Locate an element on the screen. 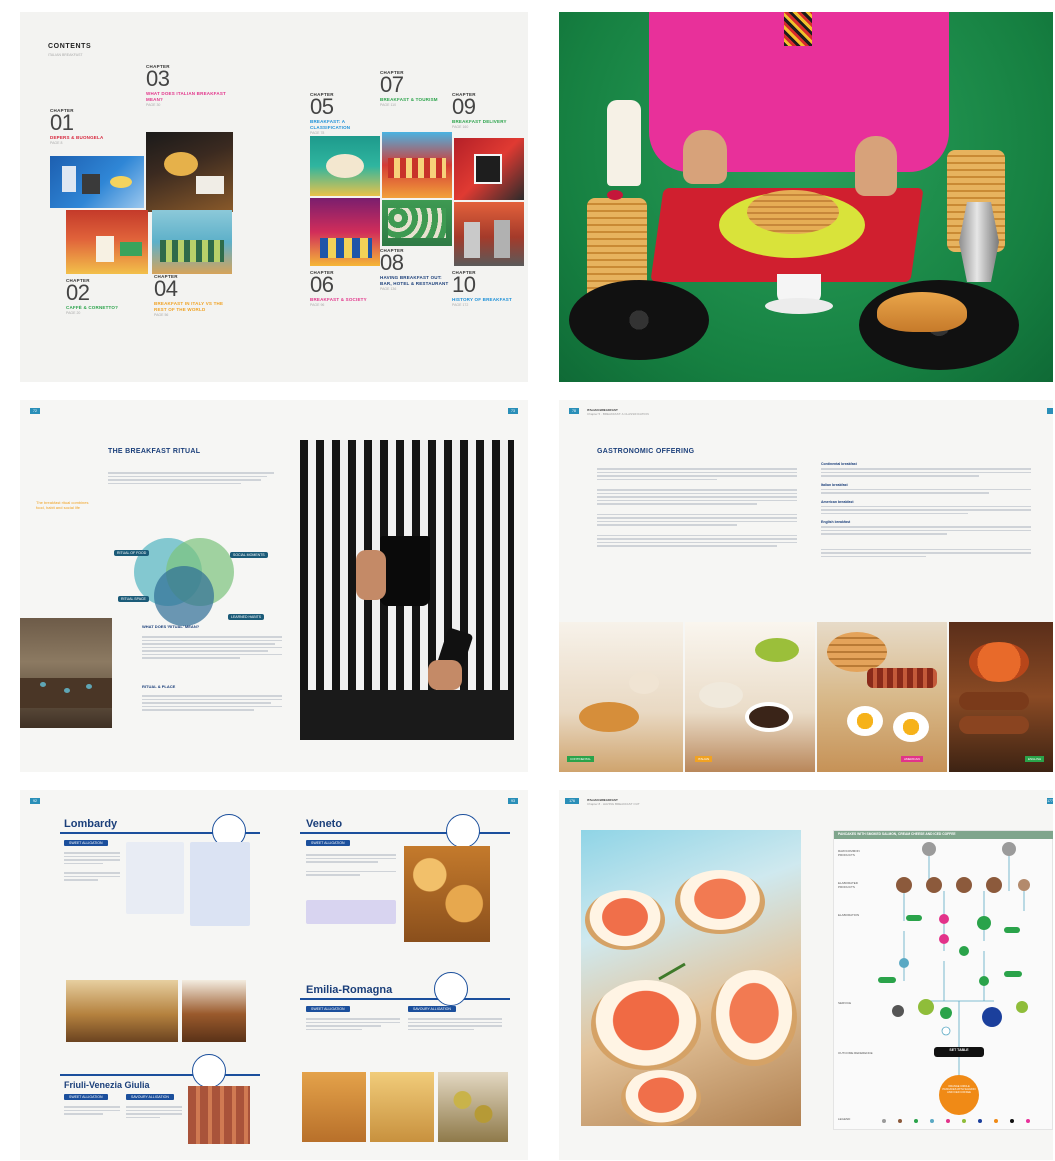  page-number-left: 72 is located at coordinates (35, 411).